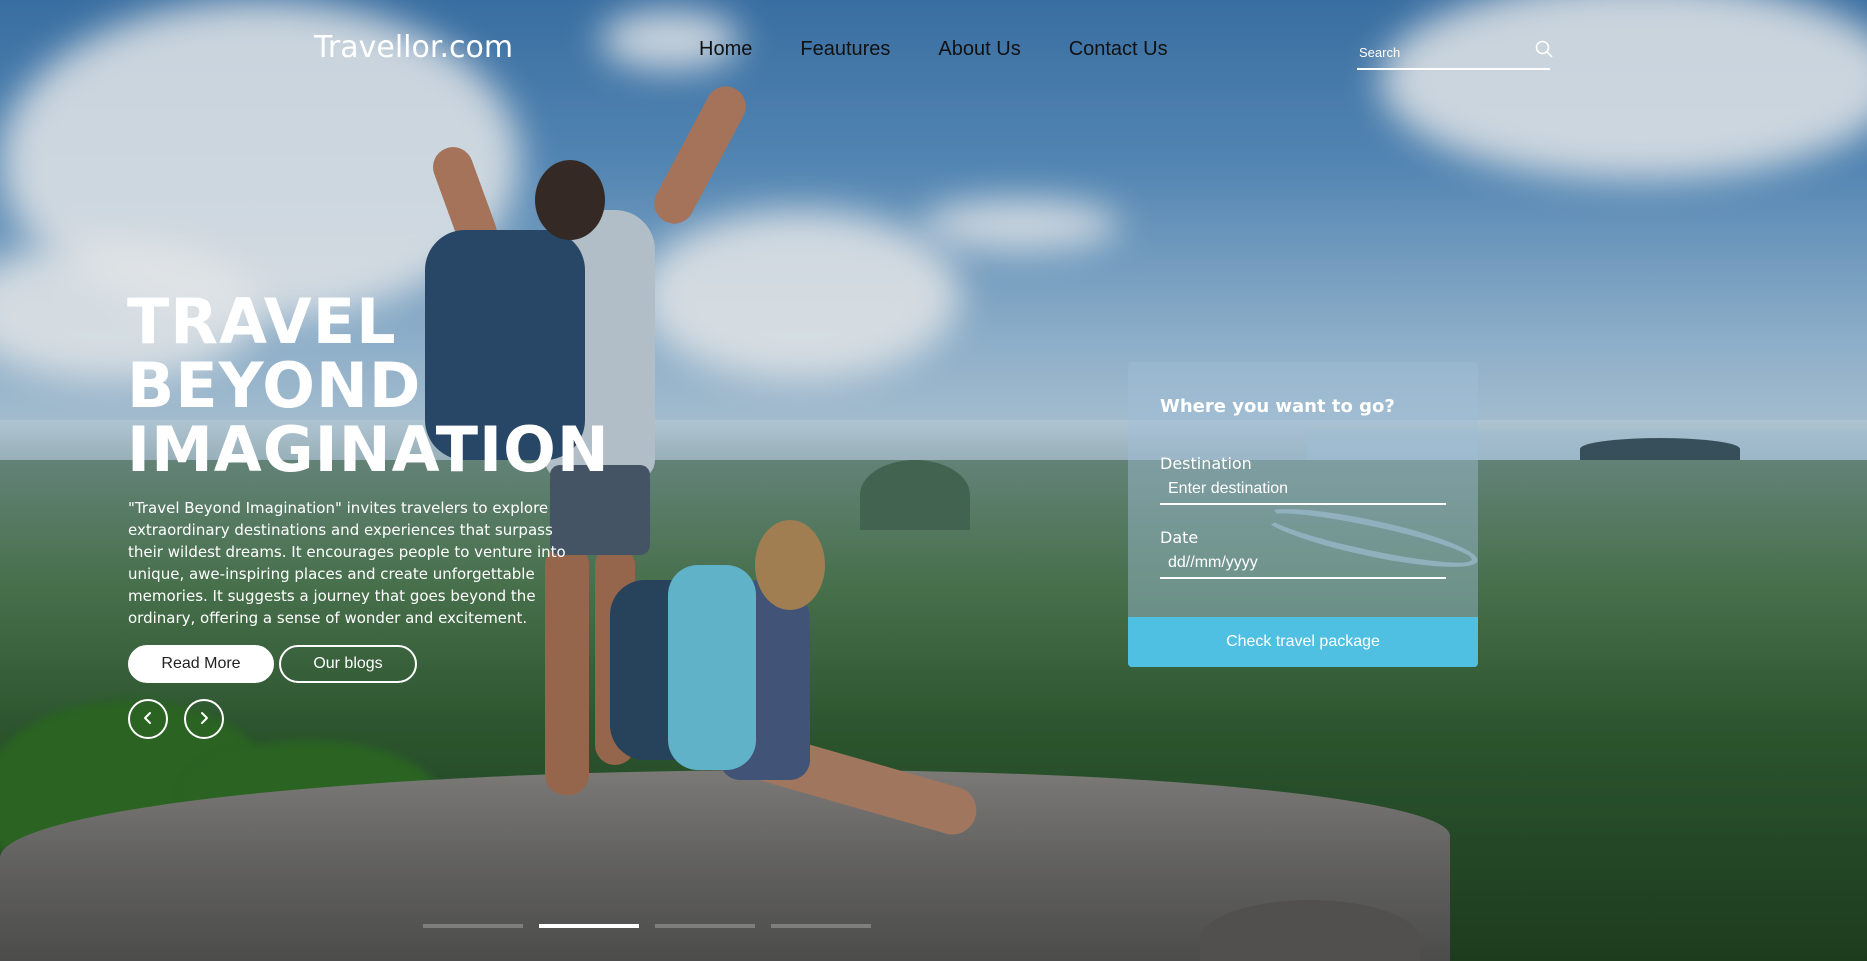  I want to click on nav-home: Home, so click(725, 49).